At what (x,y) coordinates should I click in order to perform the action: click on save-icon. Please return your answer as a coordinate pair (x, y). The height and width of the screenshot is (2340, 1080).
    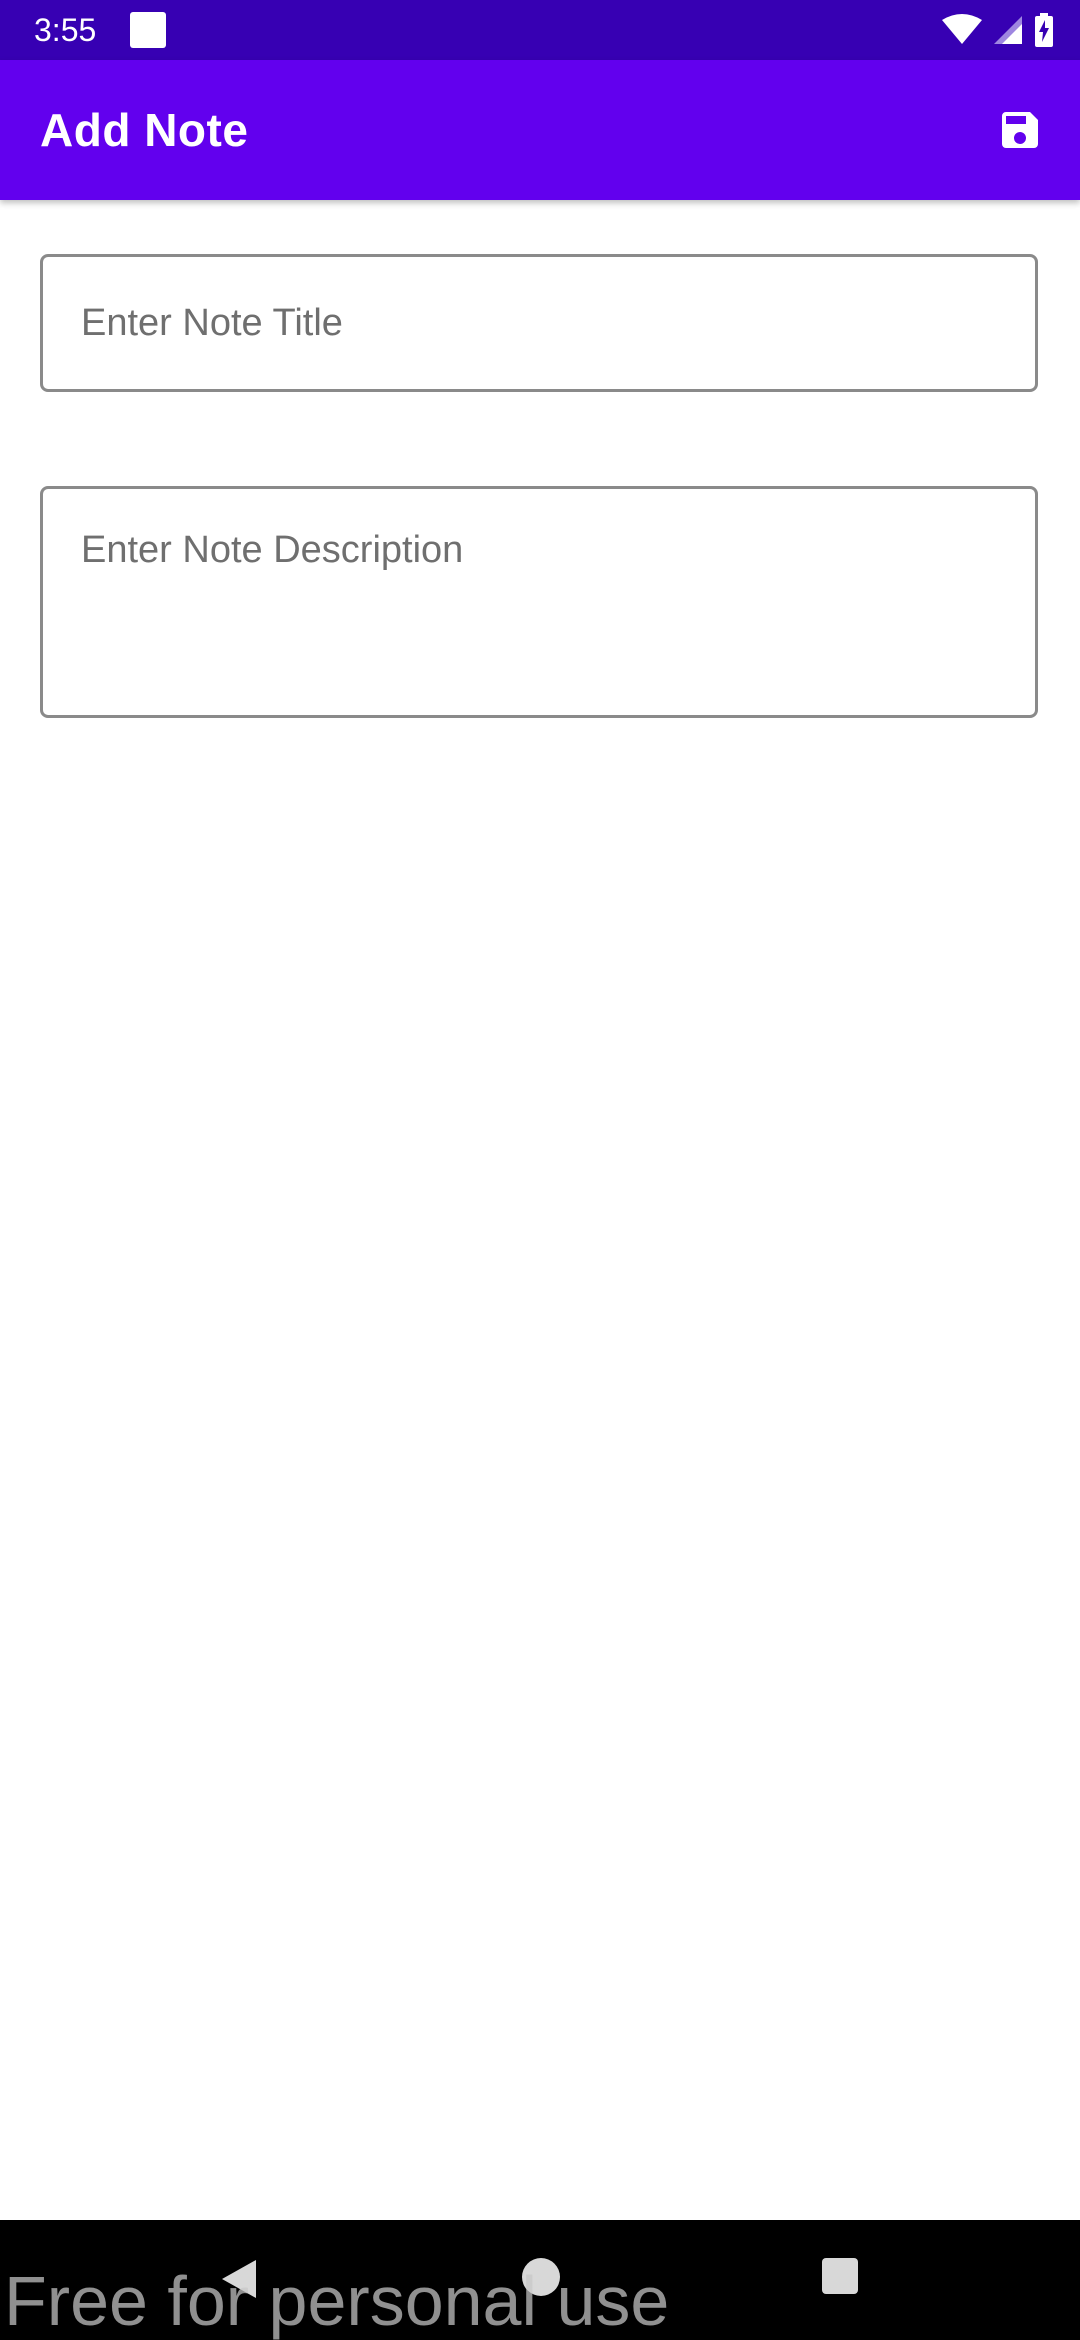
    Looking at the image, I should click on (1020, 132).